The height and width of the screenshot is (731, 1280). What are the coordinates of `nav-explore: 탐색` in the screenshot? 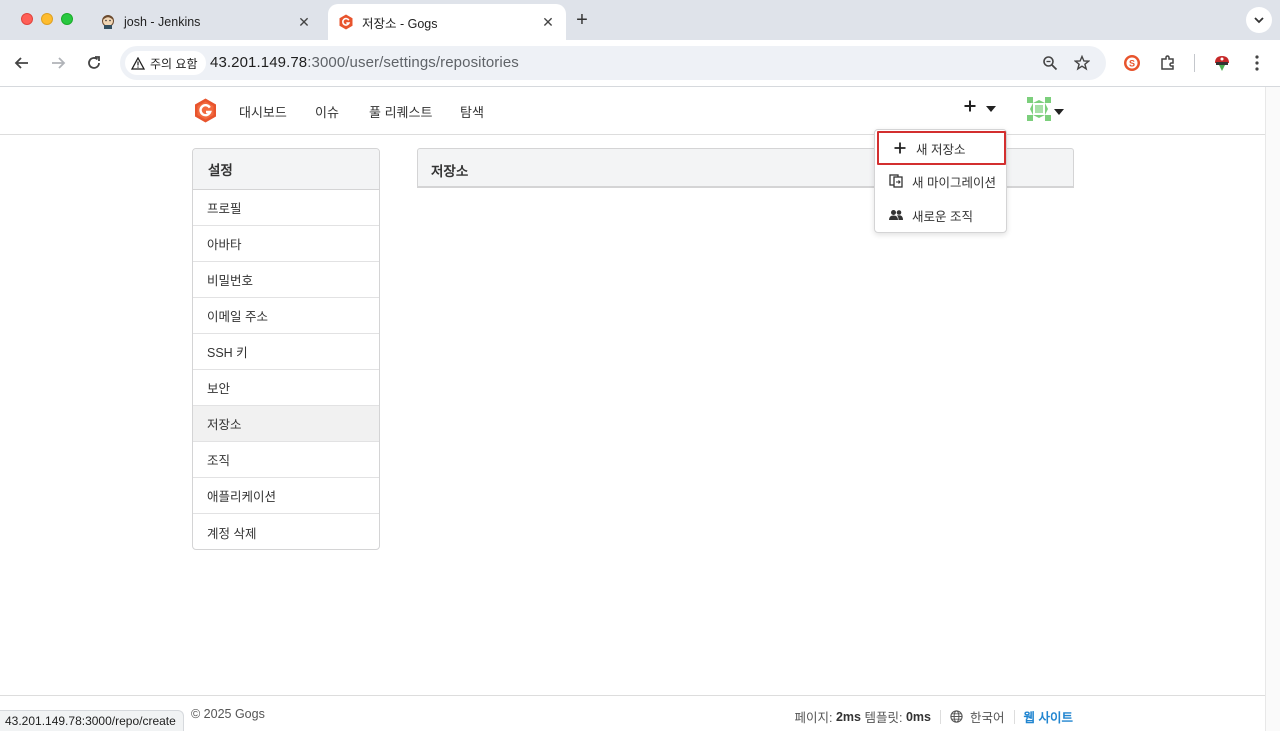 It's located at (472, 111).